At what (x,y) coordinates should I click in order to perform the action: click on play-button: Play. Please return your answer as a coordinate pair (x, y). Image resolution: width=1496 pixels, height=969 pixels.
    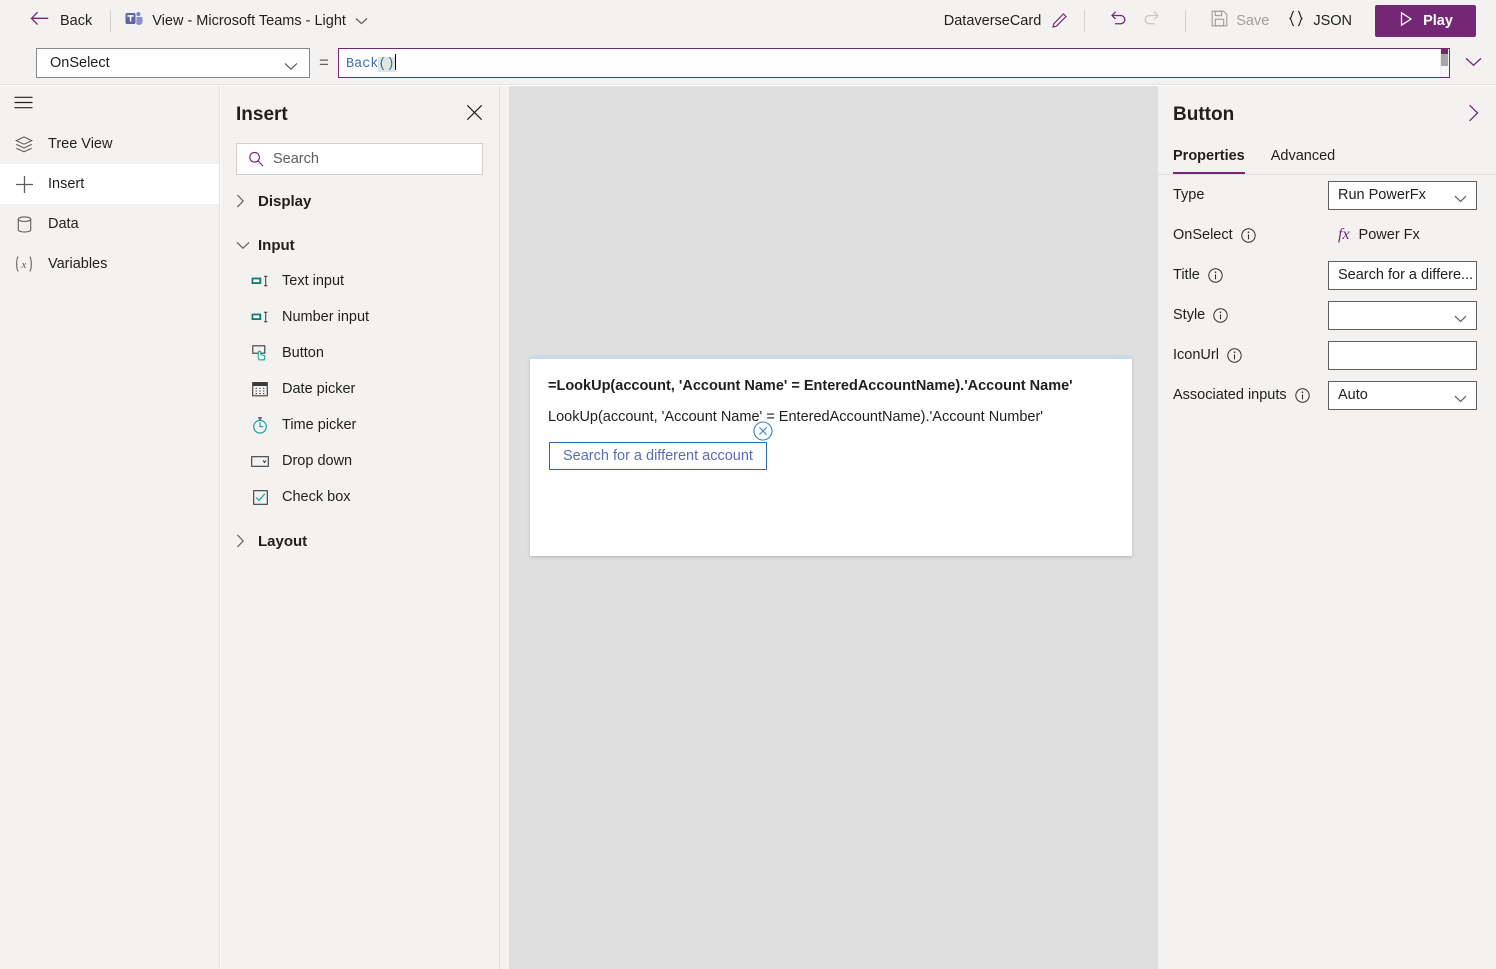
    Looking at the image, I should click on (1425, 20).